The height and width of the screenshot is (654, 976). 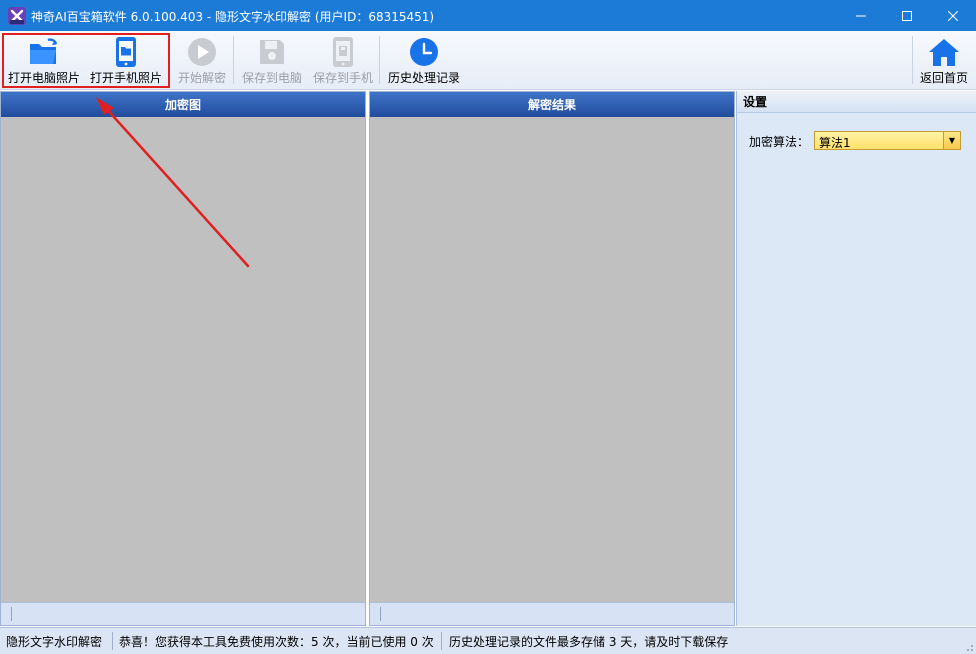 What do you see at coordinates (423, 78) in the screenshot?
I see `history-label: 历史处理记录` at bounding box center [423, 78].